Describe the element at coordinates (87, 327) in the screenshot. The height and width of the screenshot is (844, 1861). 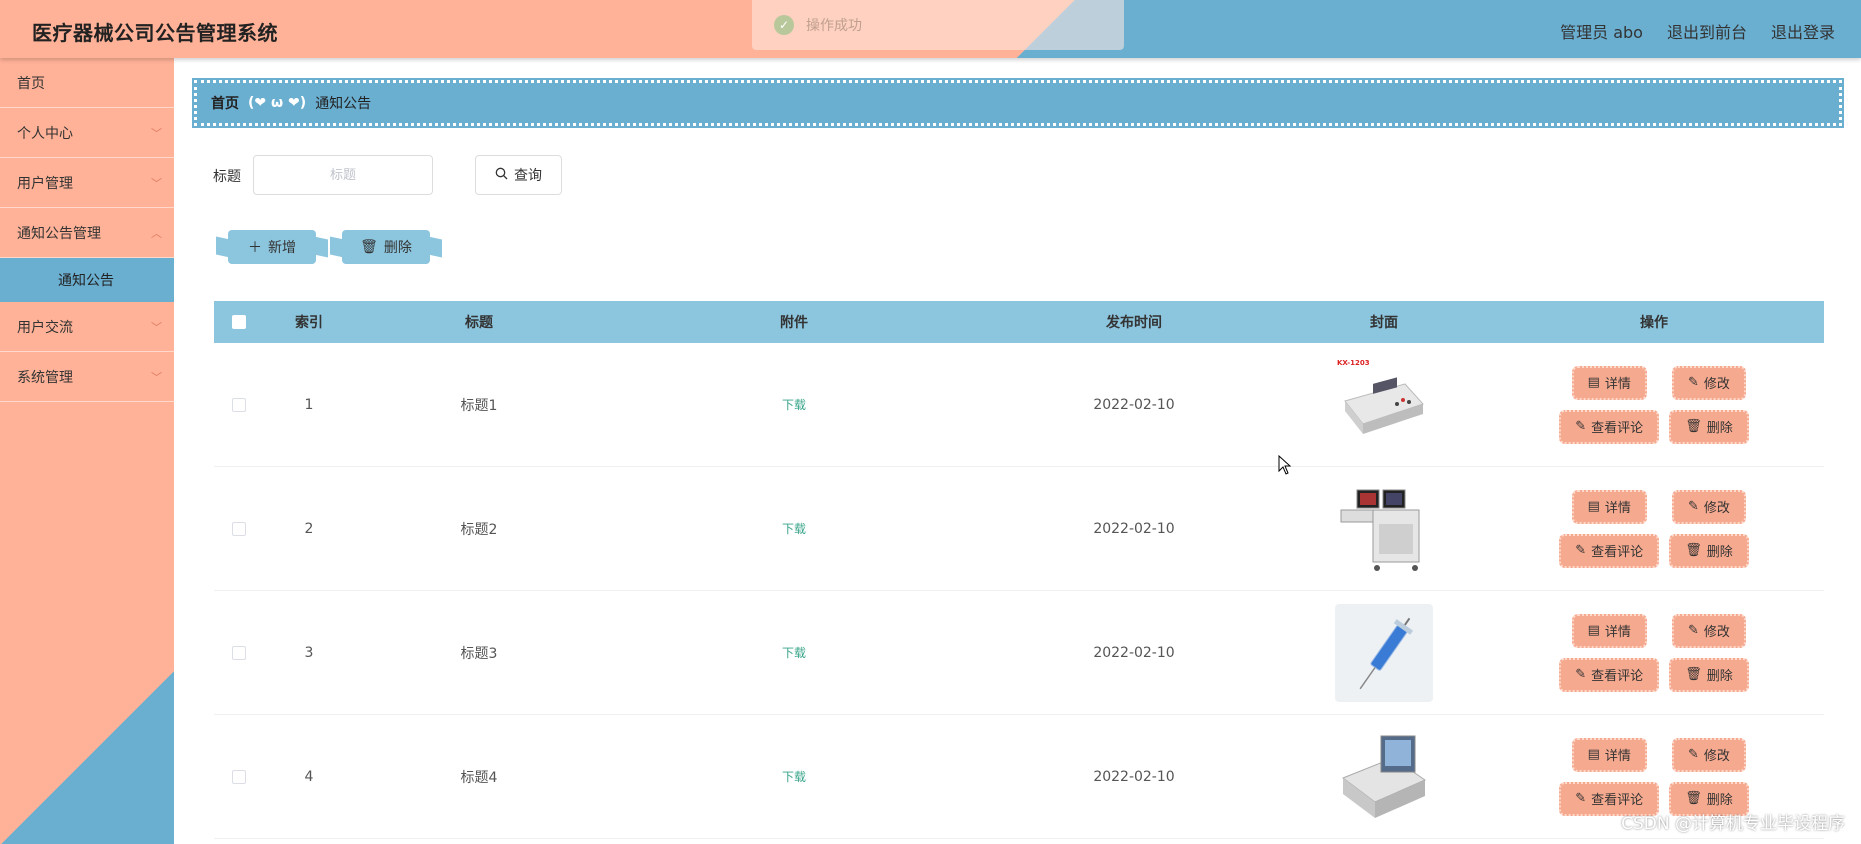
I see `sidebar-item-user-exchange: 用户交流 ﹀` at that location.